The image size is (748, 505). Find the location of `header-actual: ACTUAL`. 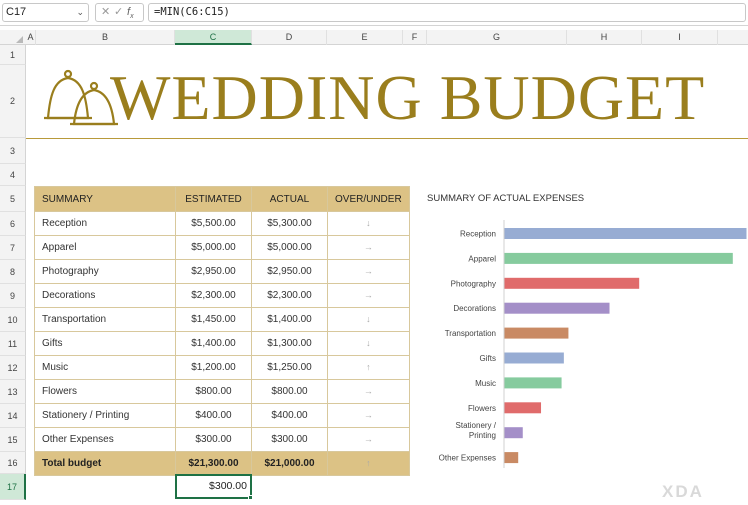

header-actual: ACTUAL is located at coordinates (289, 199).